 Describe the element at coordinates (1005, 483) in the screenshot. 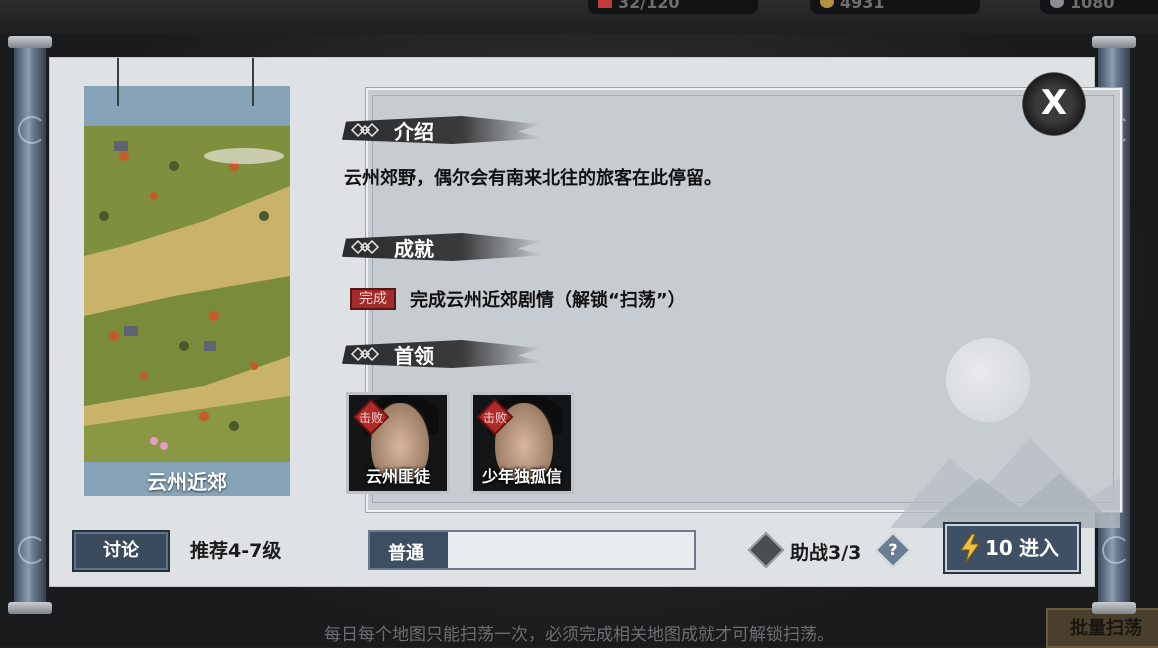

I see `mountain-decoration` at that location.